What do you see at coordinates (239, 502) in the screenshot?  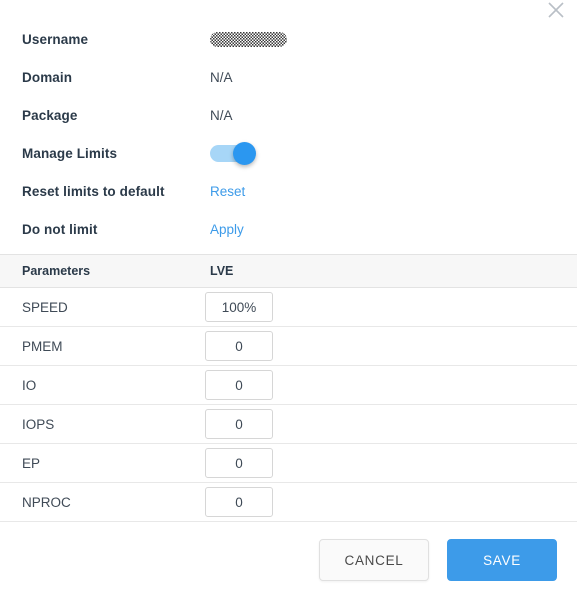 I see `param-input-nproc` at bounding box center [239, 502].